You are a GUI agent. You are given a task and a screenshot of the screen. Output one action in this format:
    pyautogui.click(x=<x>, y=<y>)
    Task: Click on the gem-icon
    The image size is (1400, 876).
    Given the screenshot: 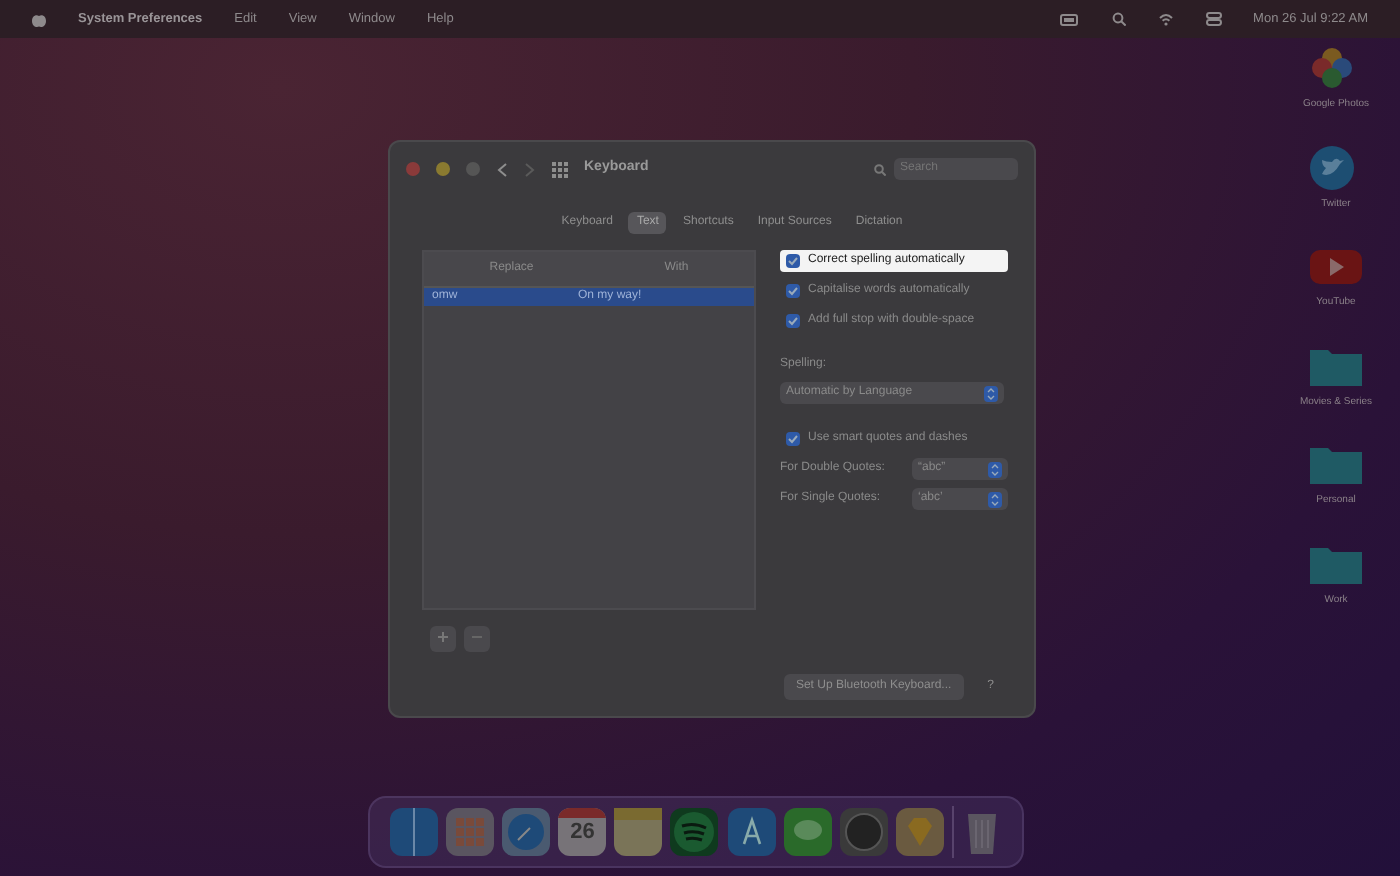 What is the action you would take?
    pyautogui.click(x=919, y=832)
    